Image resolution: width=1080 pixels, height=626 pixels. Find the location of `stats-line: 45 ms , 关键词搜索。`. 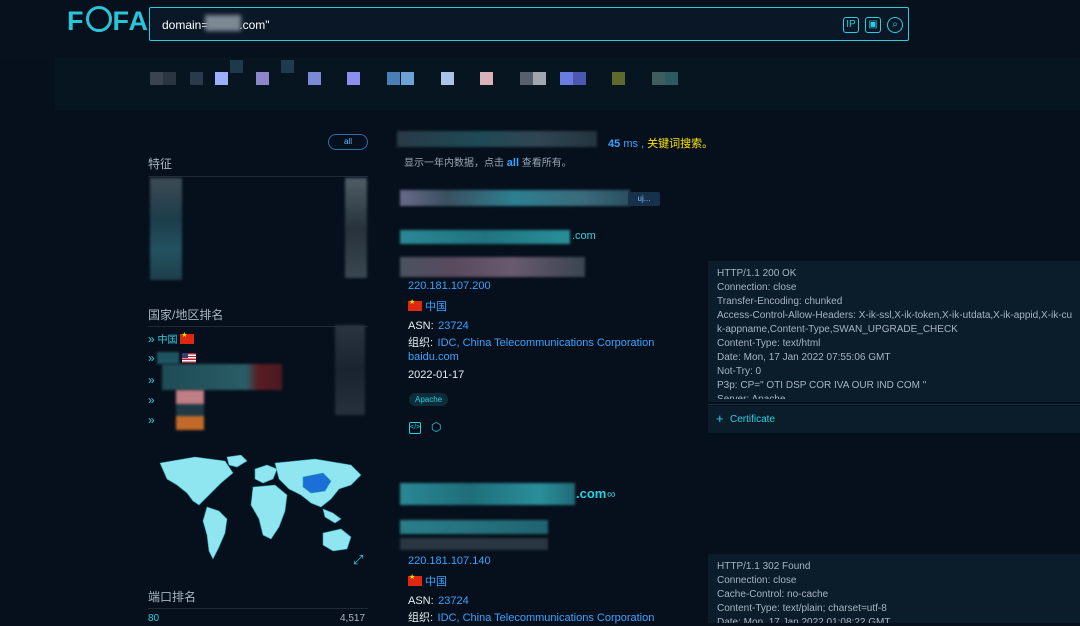

stats-line: 45 ms , 关键词搜索。 is located at coordinates (660, 143).